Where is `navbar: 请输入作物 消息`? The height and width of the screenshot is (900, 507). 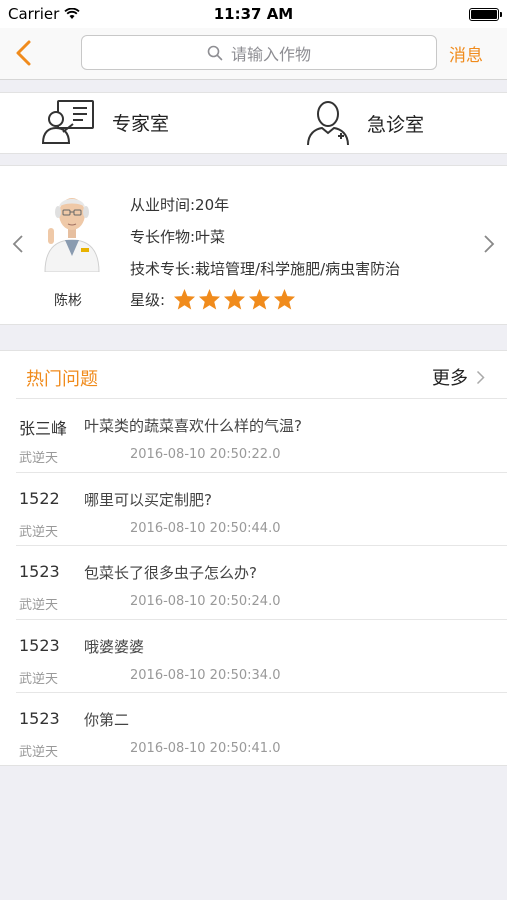 navbar: 请输入作物 消息 is located at coordinates (253, 54).